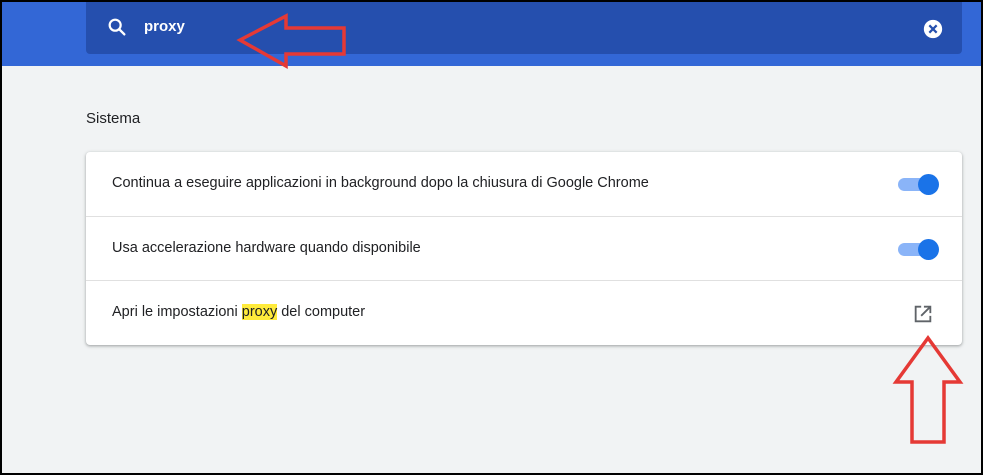  I want to click on header-bar: proxy, so click(491, 34).